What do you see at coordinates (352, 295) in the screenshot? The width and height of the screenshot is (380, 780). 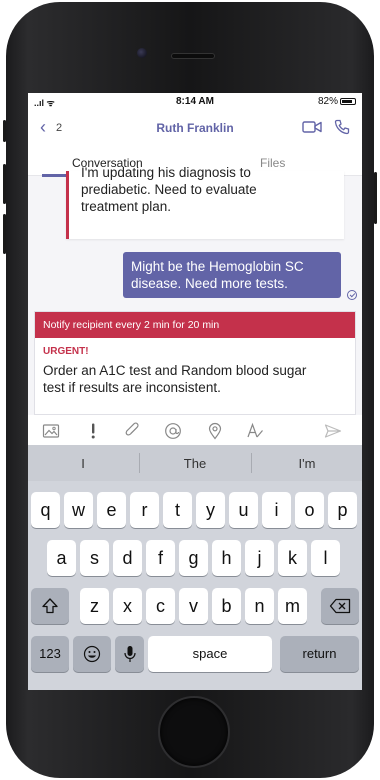 I see `read-receipt-icon` at bounding box center [352, 295].